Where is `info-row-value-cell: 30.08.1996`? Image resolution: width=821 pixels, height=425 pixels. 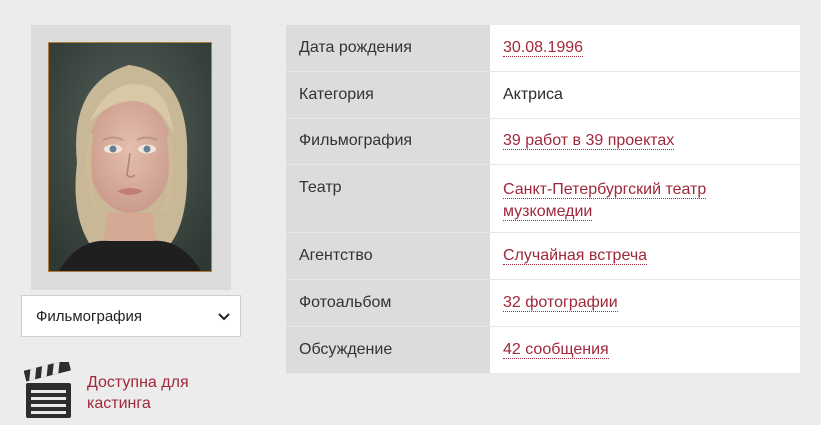 info-row-value-cell: 30.08.1996 is located at coordinates (645, 48).